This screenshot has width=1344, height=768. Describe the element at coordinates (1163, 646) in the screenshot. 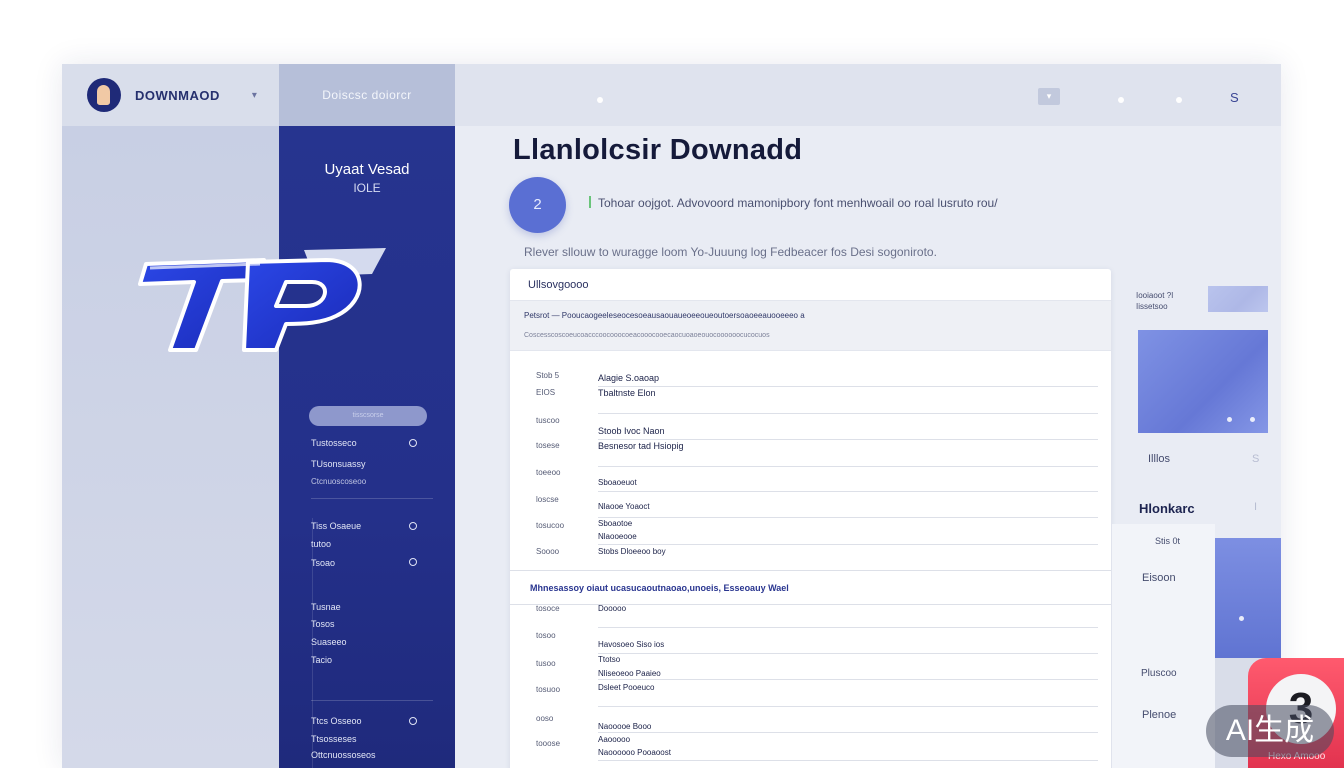

I see `rail-panel` at that location.